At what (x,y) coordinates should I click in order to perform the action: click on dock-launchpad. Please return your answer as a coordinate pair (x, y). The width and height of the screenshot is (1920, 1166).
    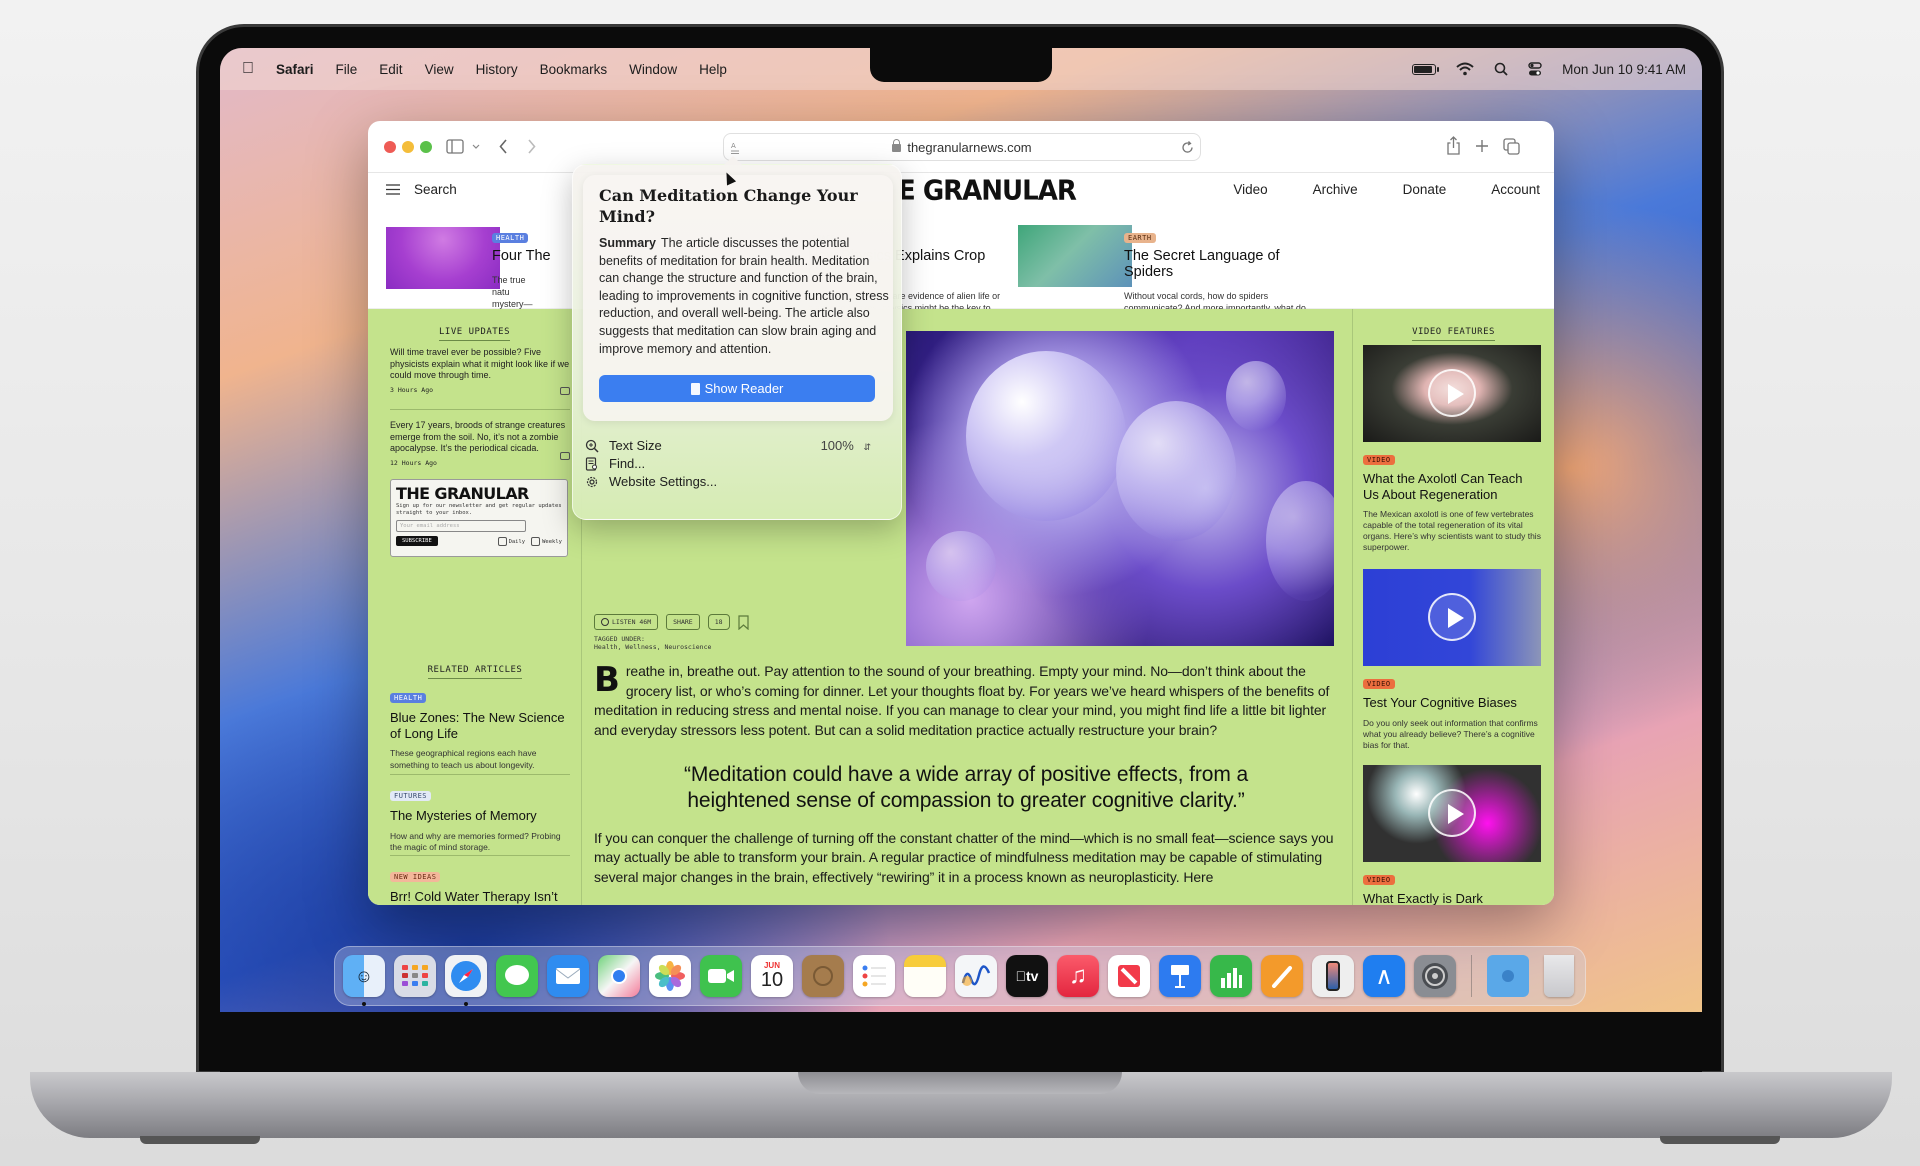
    Looking at the image, I should click on (415, 976).